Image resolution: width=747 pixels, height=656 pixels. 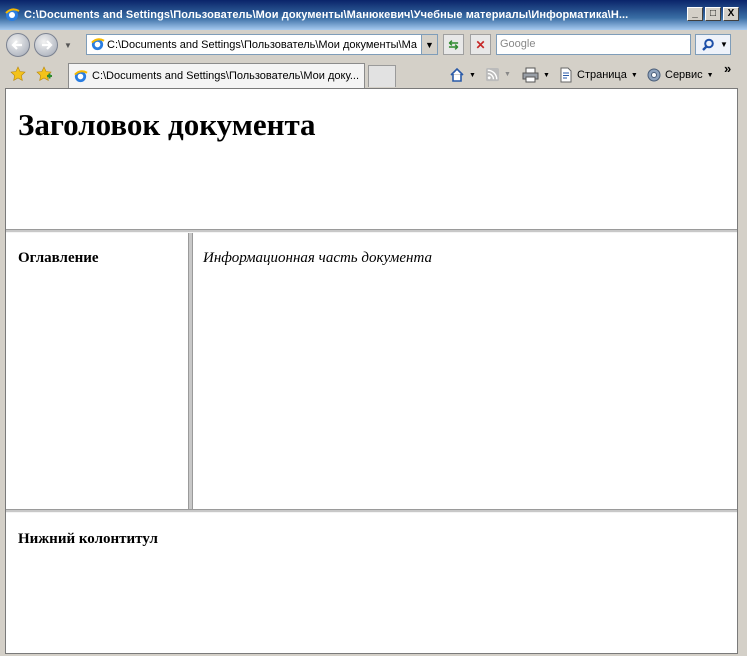 I want to click on feeds-dropdown-icon: ▼, so click(x=507, y=74).